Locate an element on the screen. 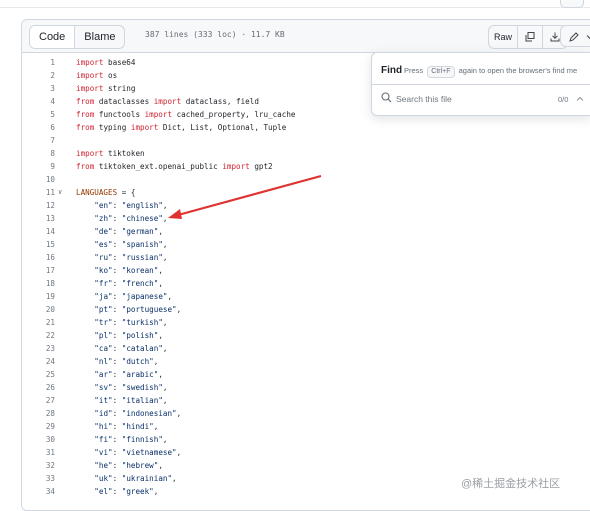  line-number: 31 is located at coordinates (38, 452).